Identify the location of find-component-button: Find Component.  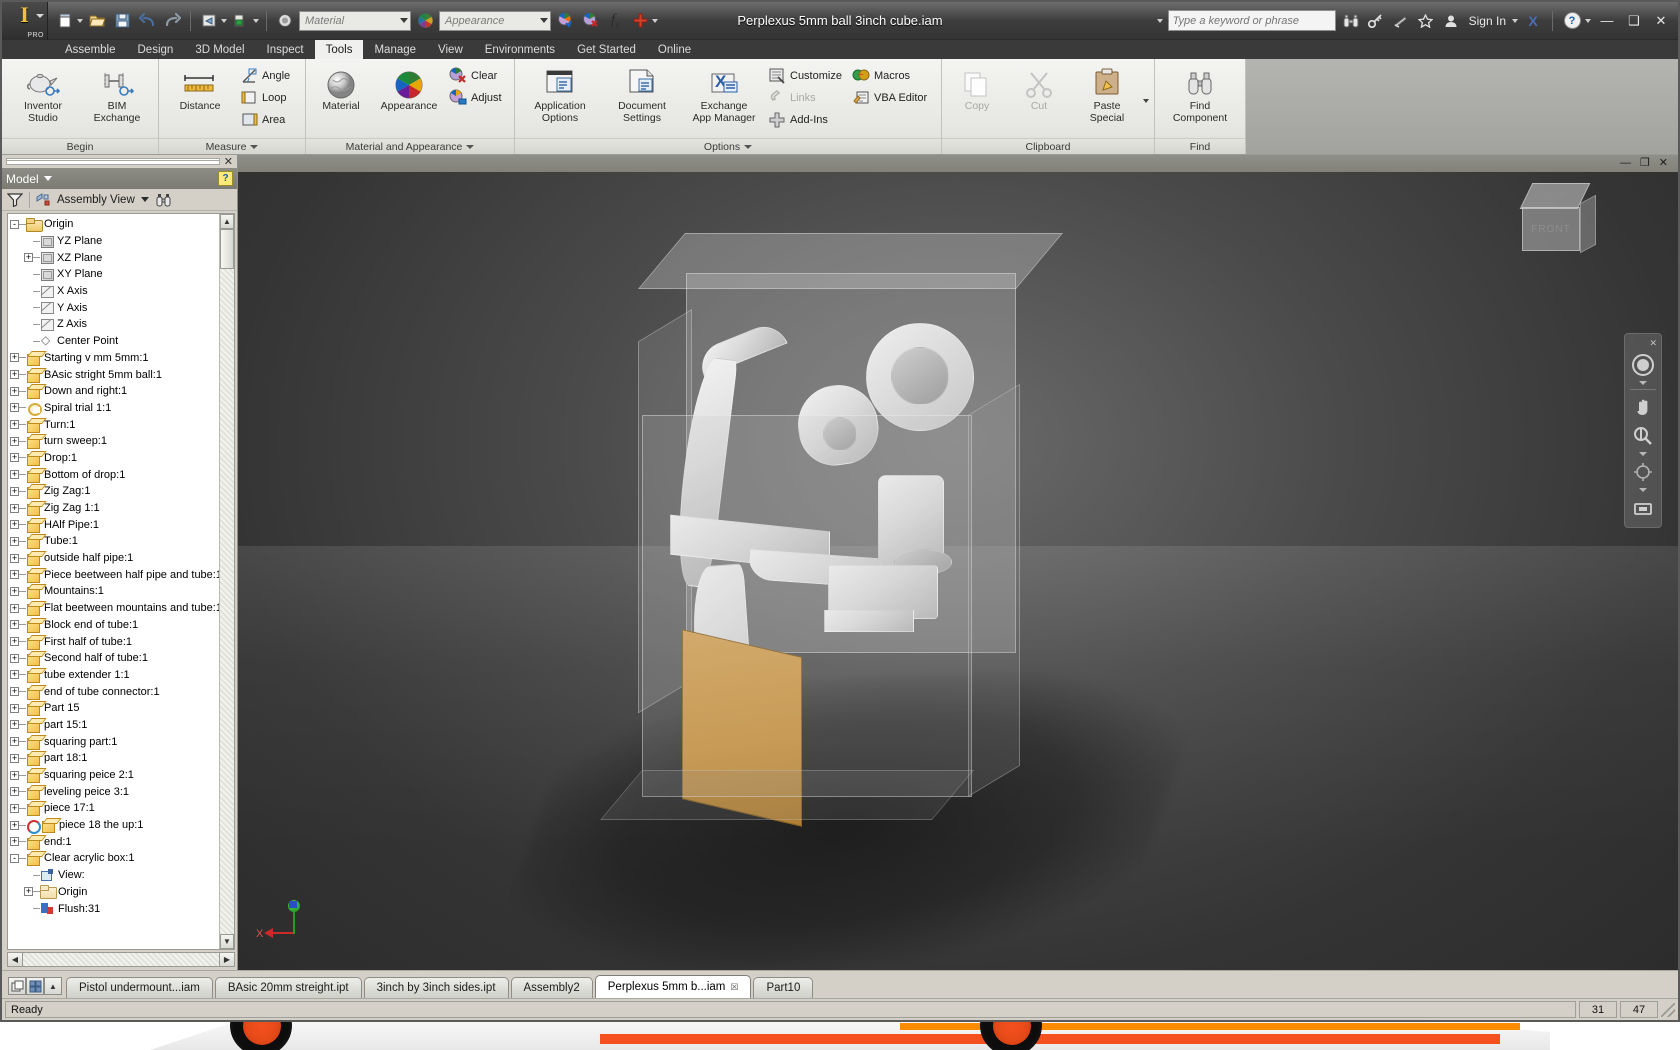
(1200, 93).